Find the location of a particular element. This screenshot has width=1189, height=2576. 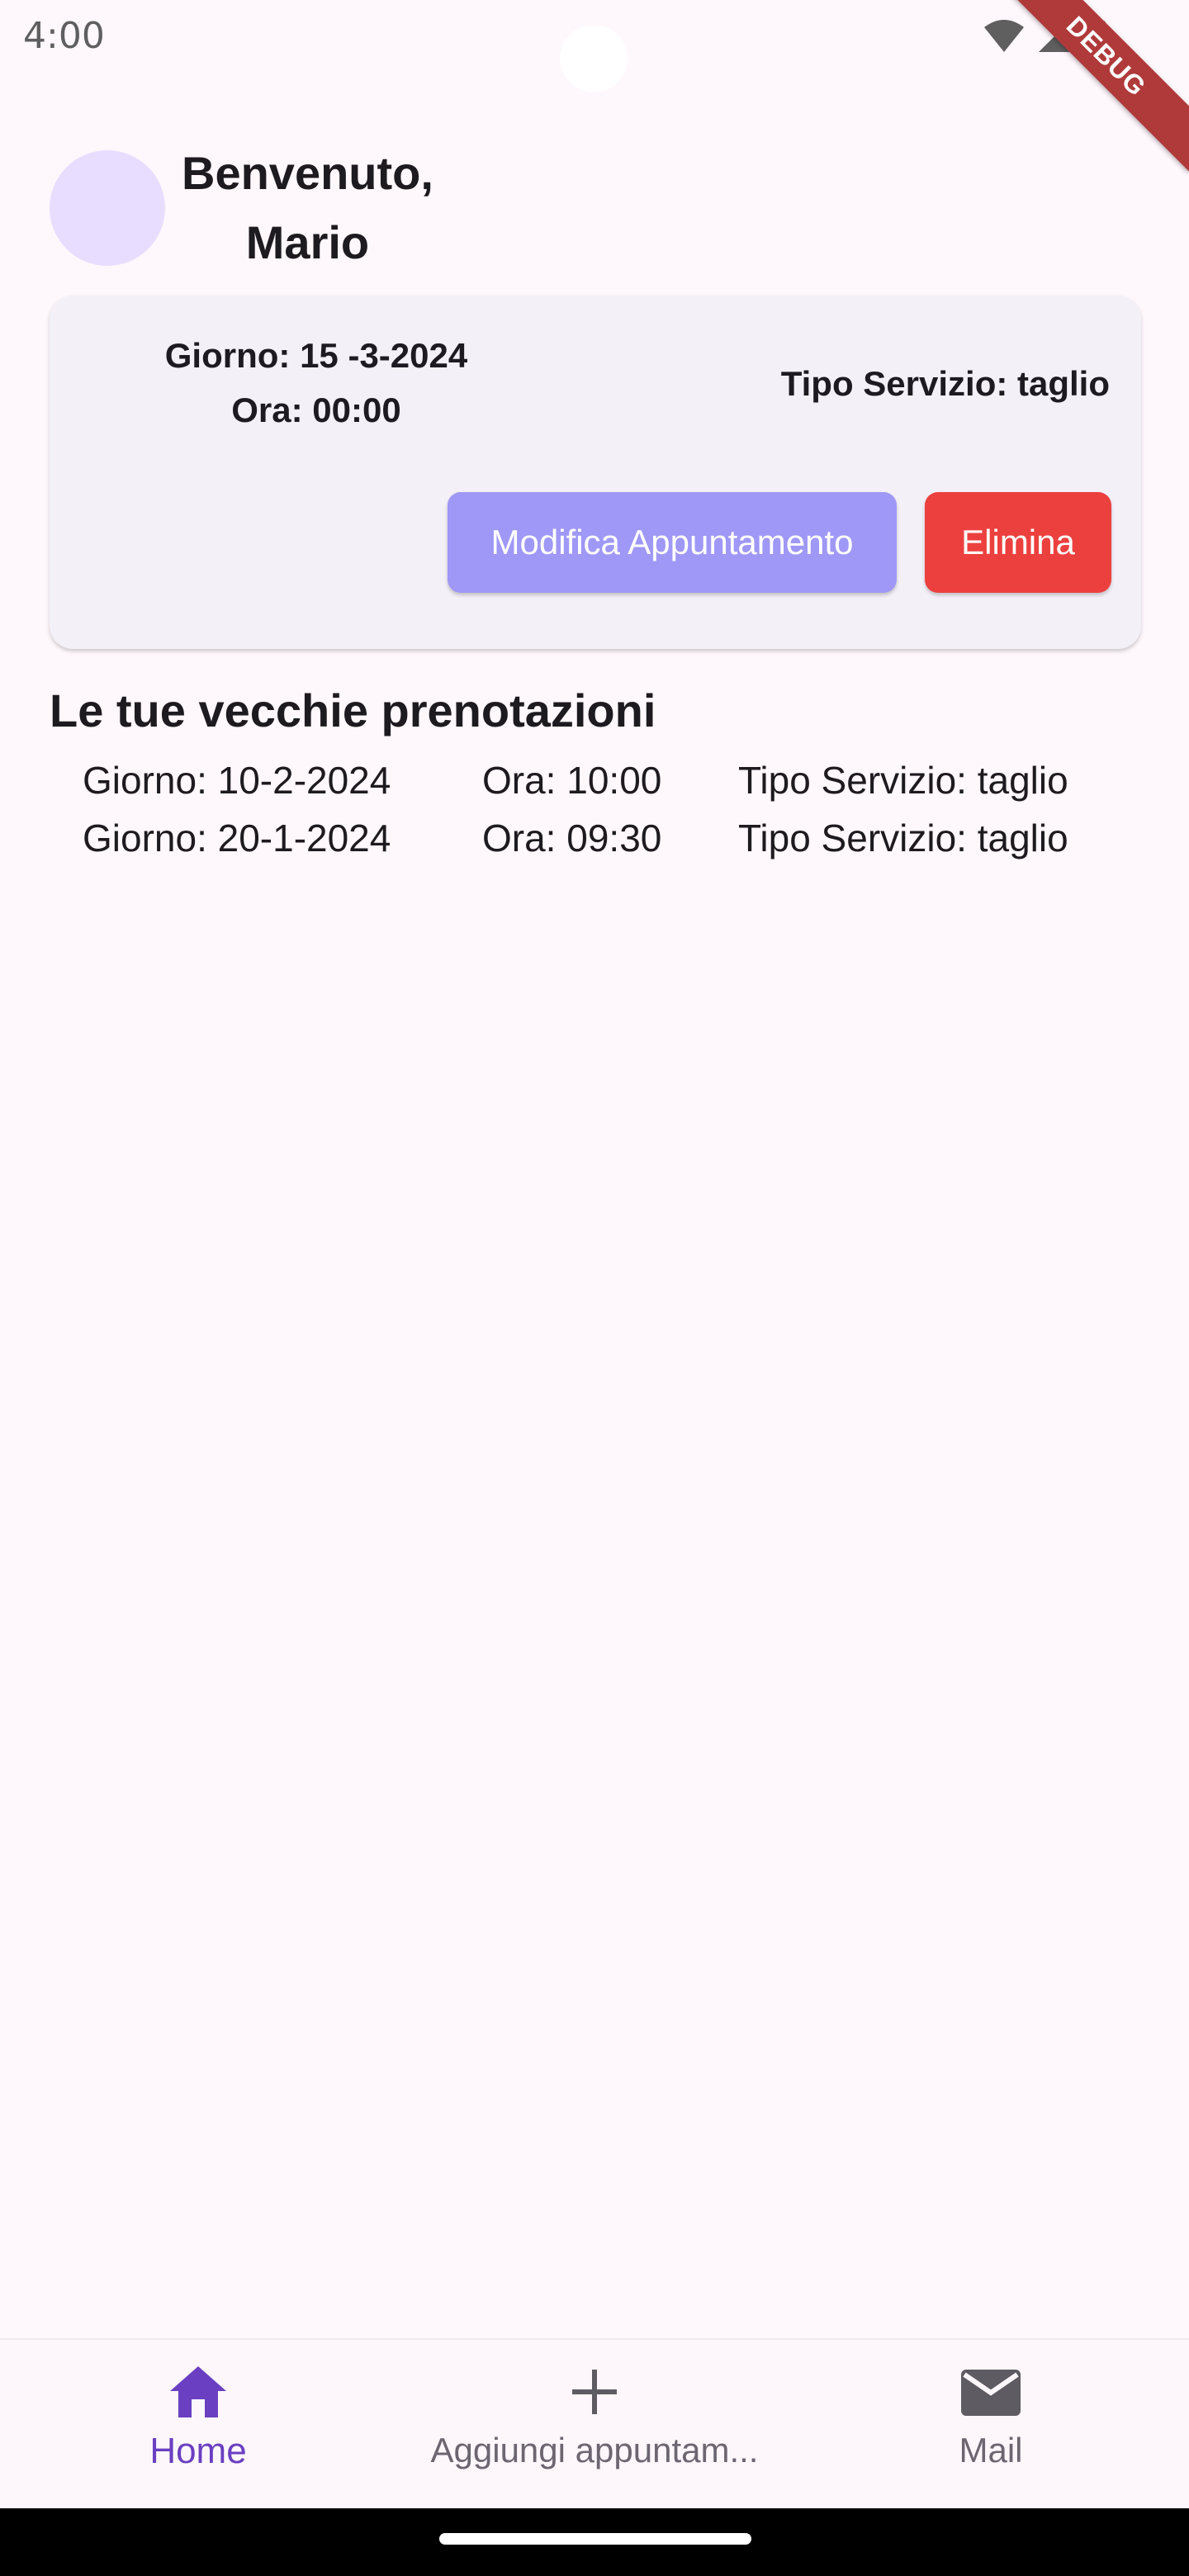

bottom-navigation: Home Aggiungi appuntam... Mail is located at coordinates (594, 2423).